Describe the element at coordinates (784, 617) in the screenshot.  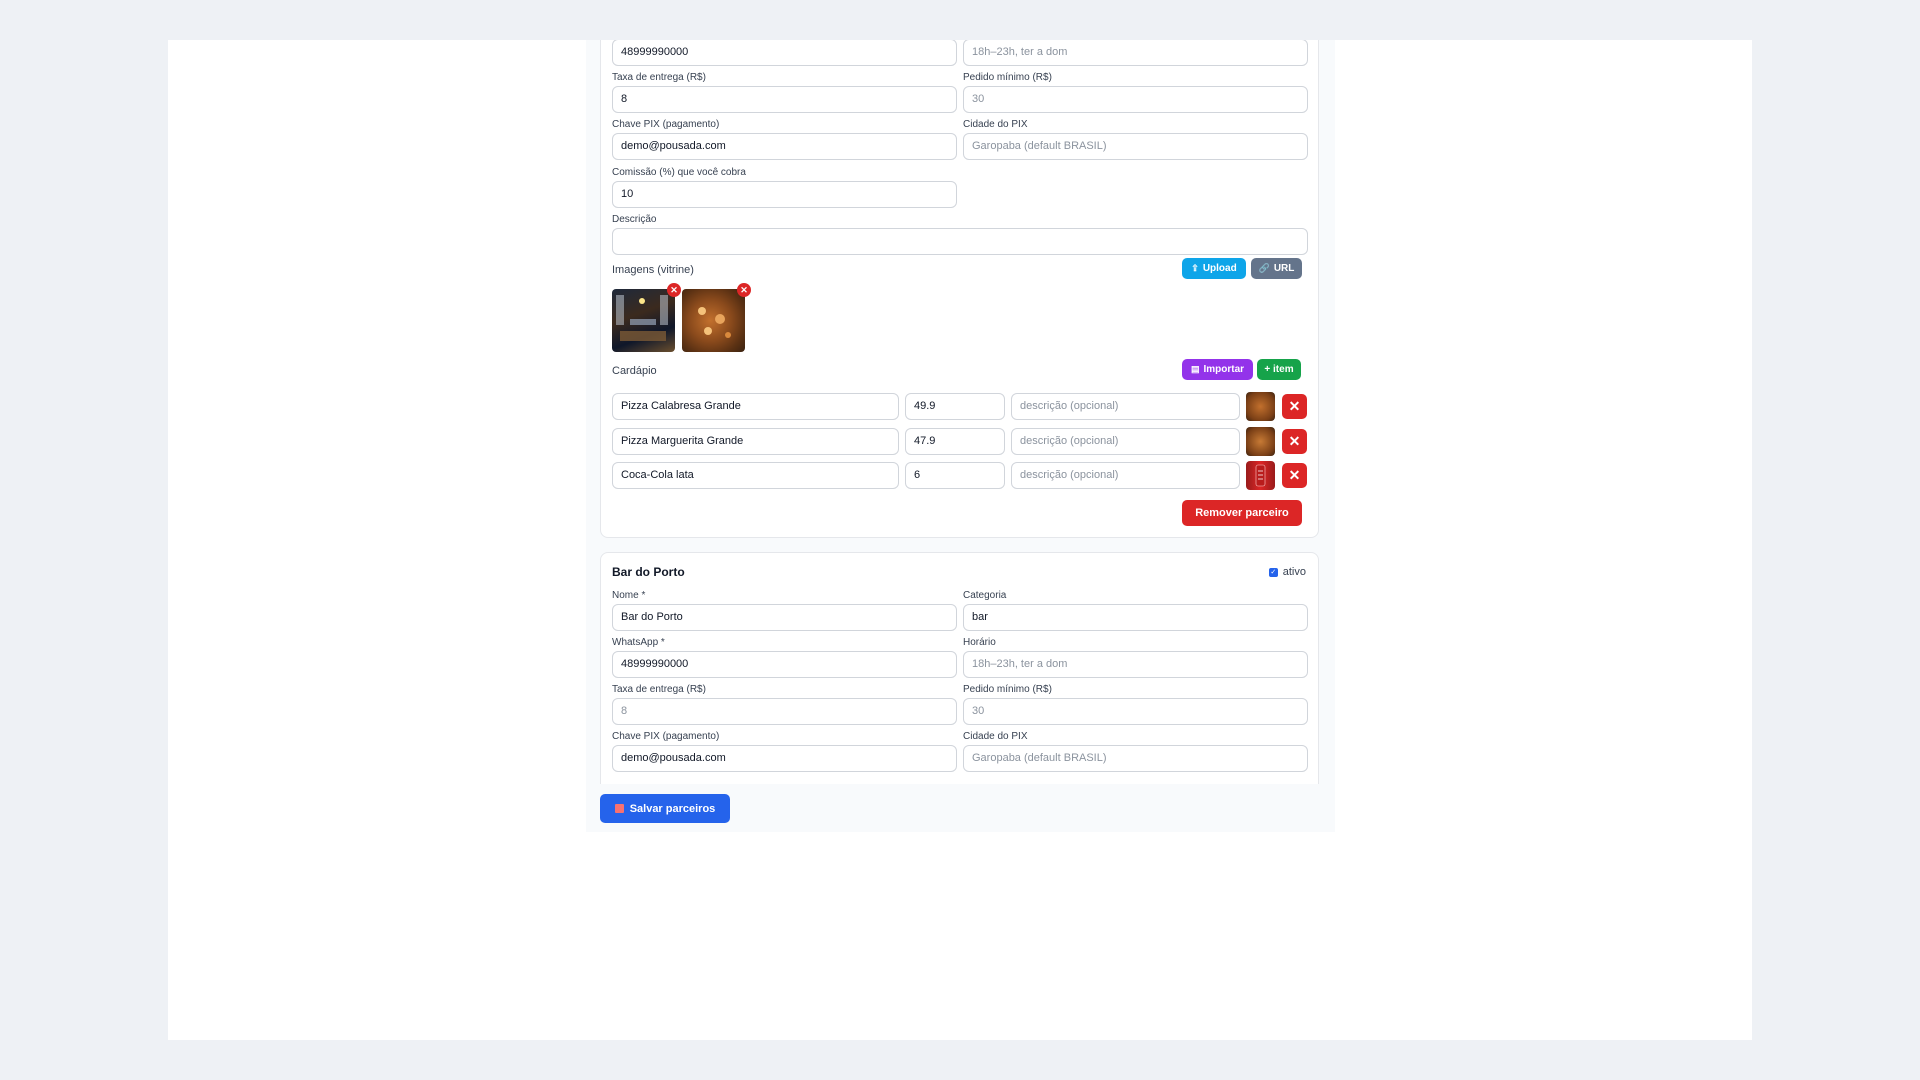
I see `nome-input: Bar do Porto` at that location.